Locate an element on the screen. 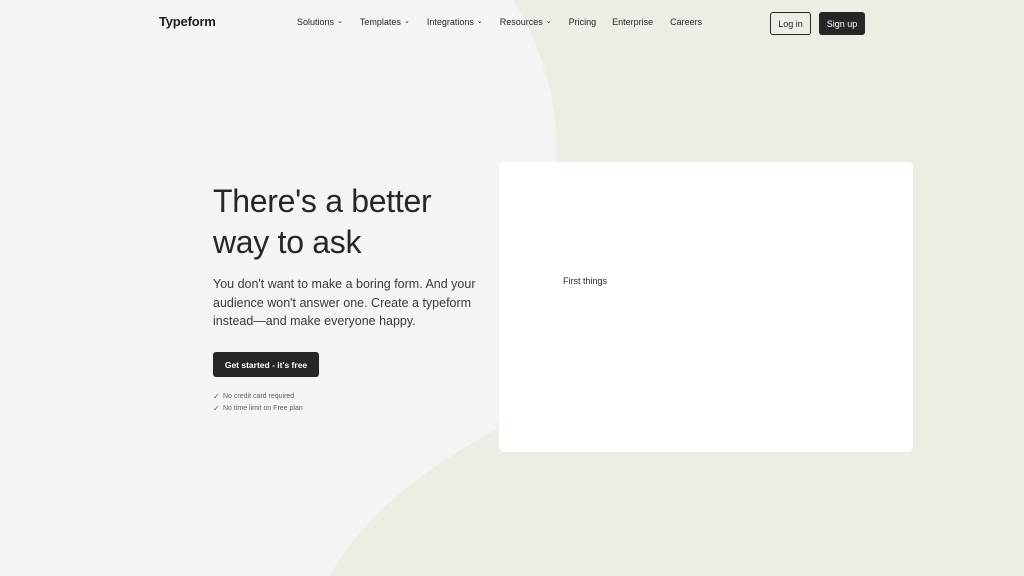 This screenshot has width=1024, height=576. nav-integrations-label: Integrations is located at coordinates (450, 22).